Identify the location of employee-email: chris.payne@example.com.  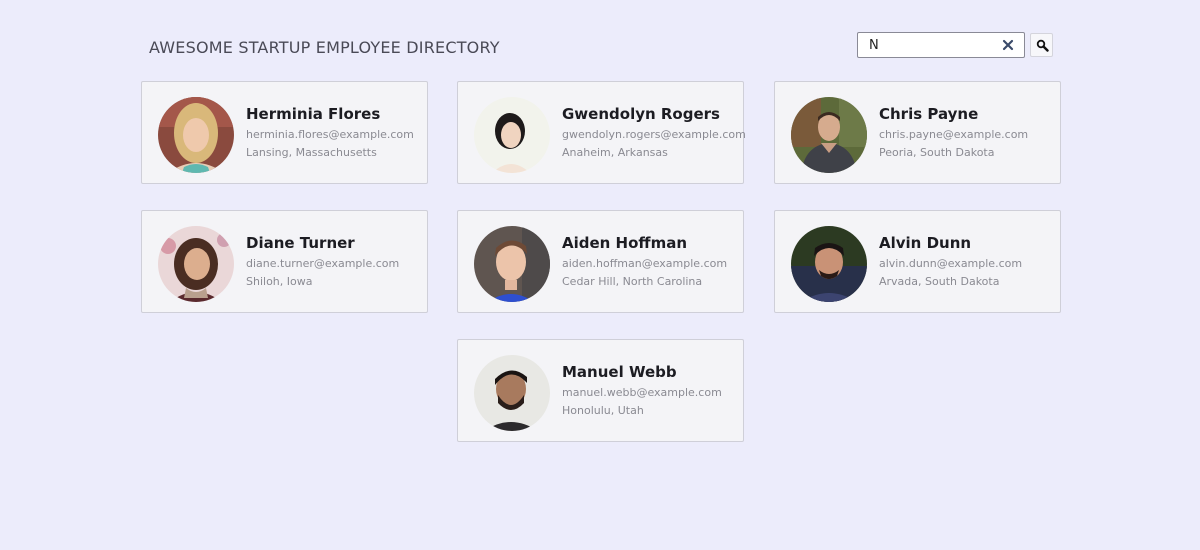
(954, 134).